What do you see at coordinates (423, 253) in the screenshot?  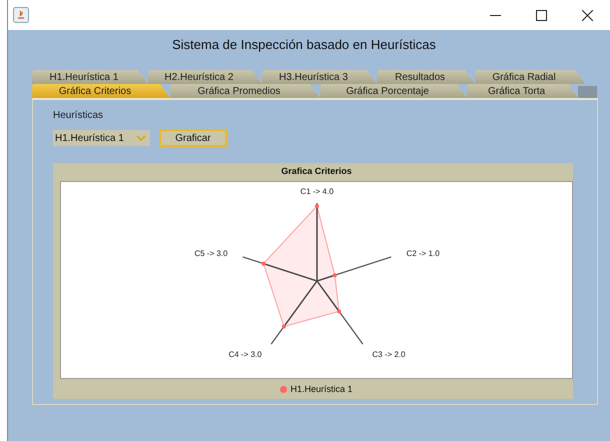 I see `axis-label: C2 -> 1.0` at bounding box center [423, 253].